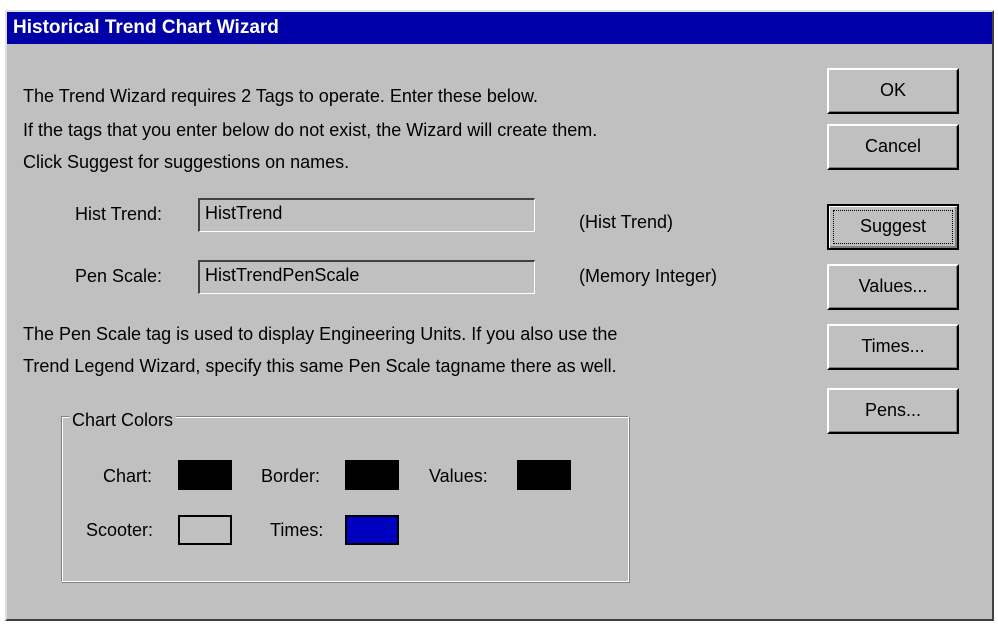  Describe the element at coordinates (120, 530) in the screenshot. I see `scooter-color-label: Scooter:` at that location.